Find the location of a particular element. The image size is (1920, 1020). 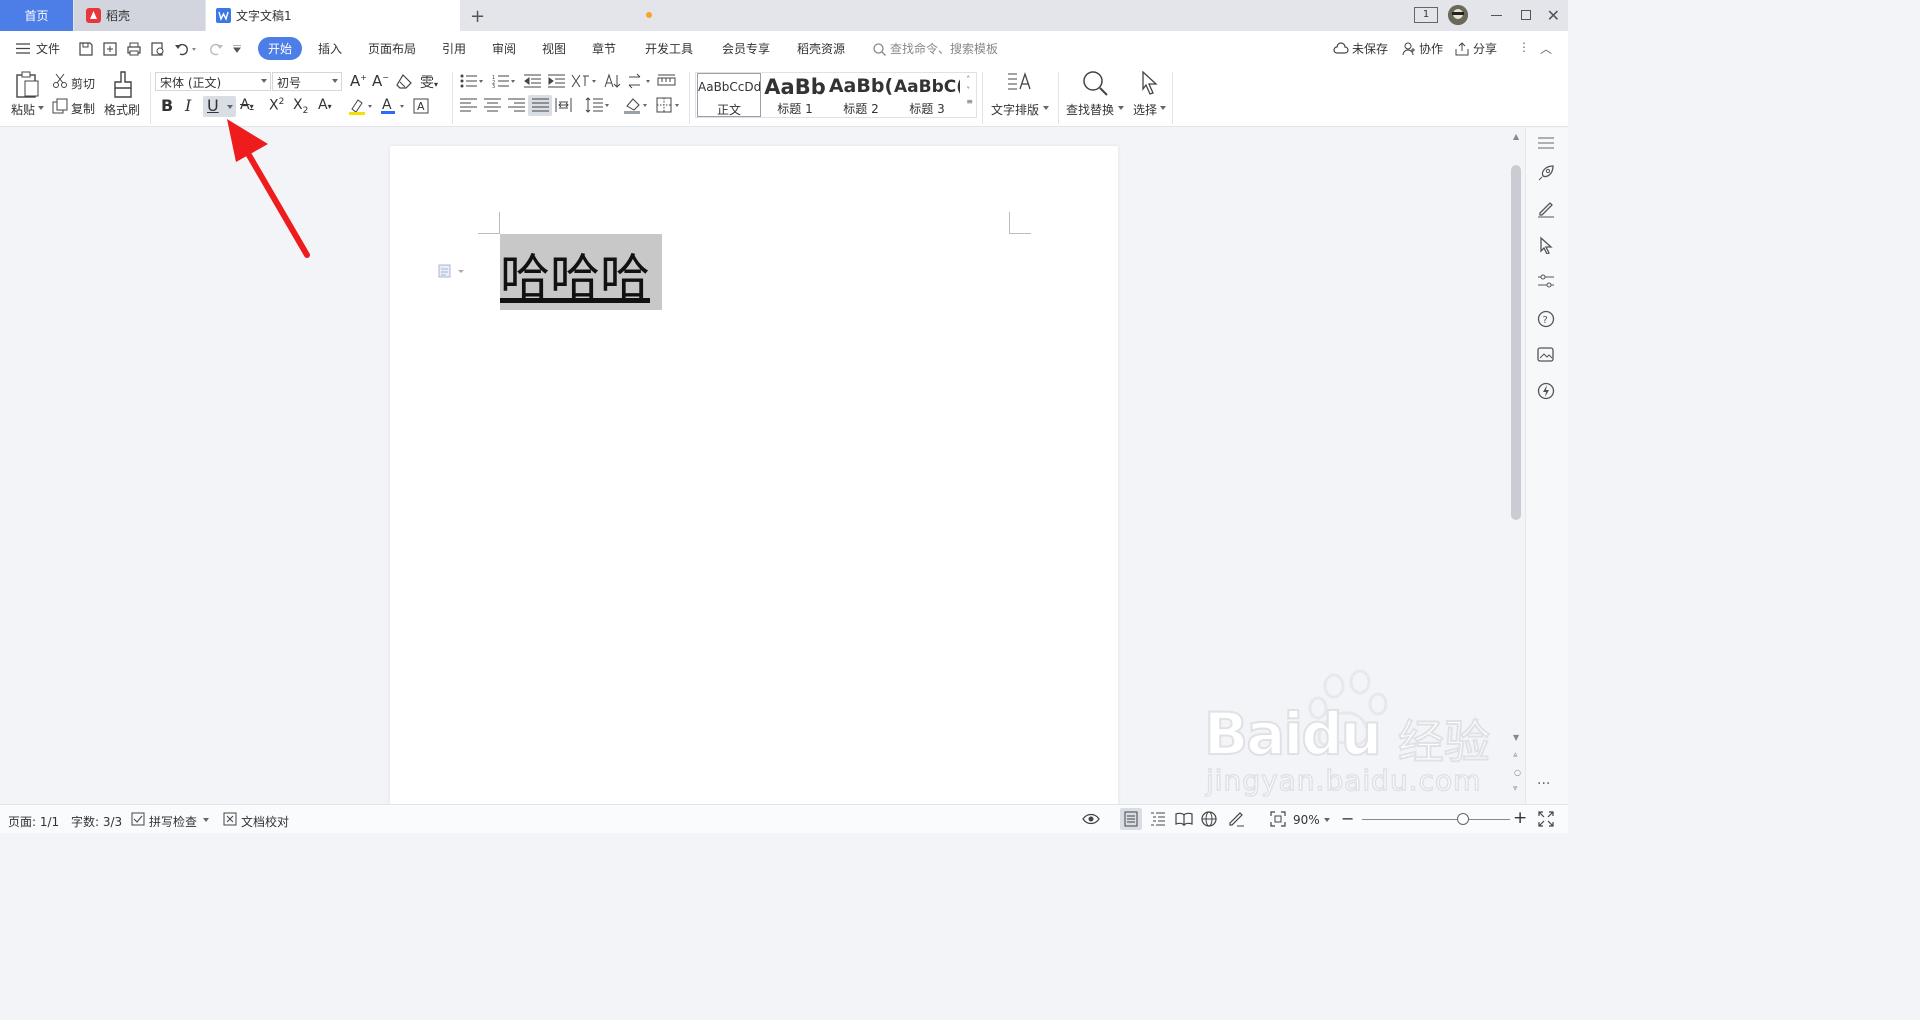

tab-page-layout: 页面布局 is located at coordinates (392, 48).